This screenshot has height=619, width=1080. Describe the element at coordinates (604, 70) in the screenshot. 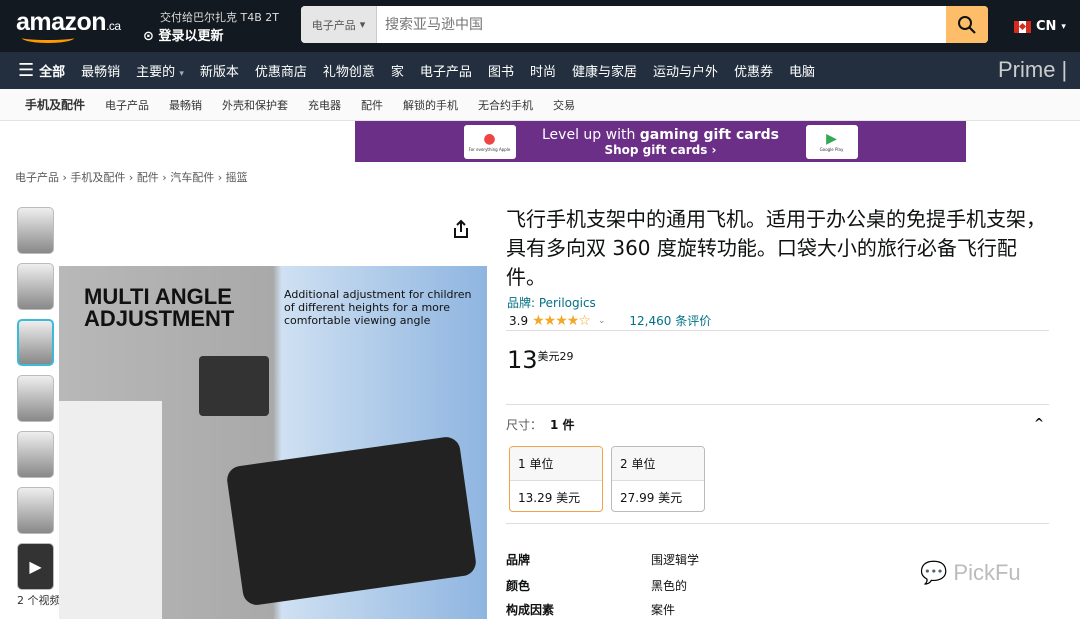

I see `nav-item: 健康与家居` at that location.